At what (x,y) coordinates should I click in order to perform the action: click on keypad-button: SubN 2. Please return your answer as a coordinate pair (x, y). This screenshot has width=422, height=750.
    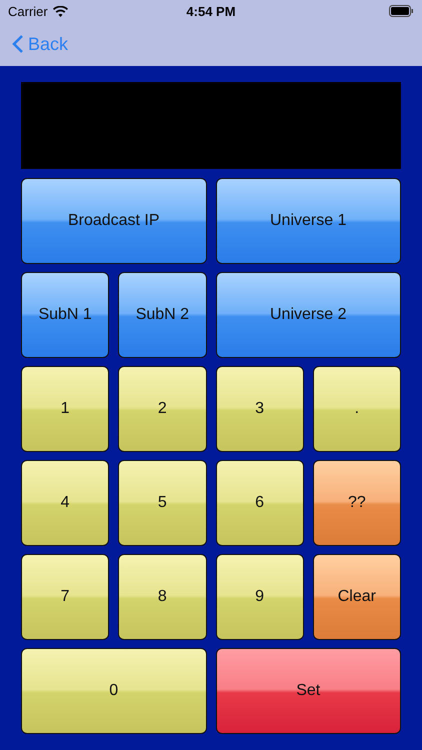
    Looking at the image, I should click on (162, 315).